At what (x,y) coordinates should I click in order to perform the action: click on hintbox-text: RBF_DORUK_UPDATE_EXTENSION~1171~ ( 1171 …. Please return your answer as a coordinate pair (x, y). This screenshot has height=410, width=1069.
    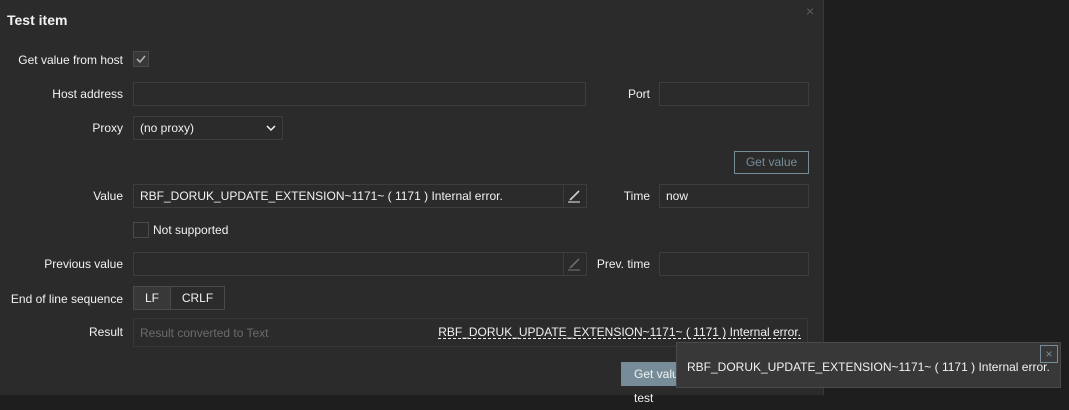
    Looking at the image, I should click on (868, 367).